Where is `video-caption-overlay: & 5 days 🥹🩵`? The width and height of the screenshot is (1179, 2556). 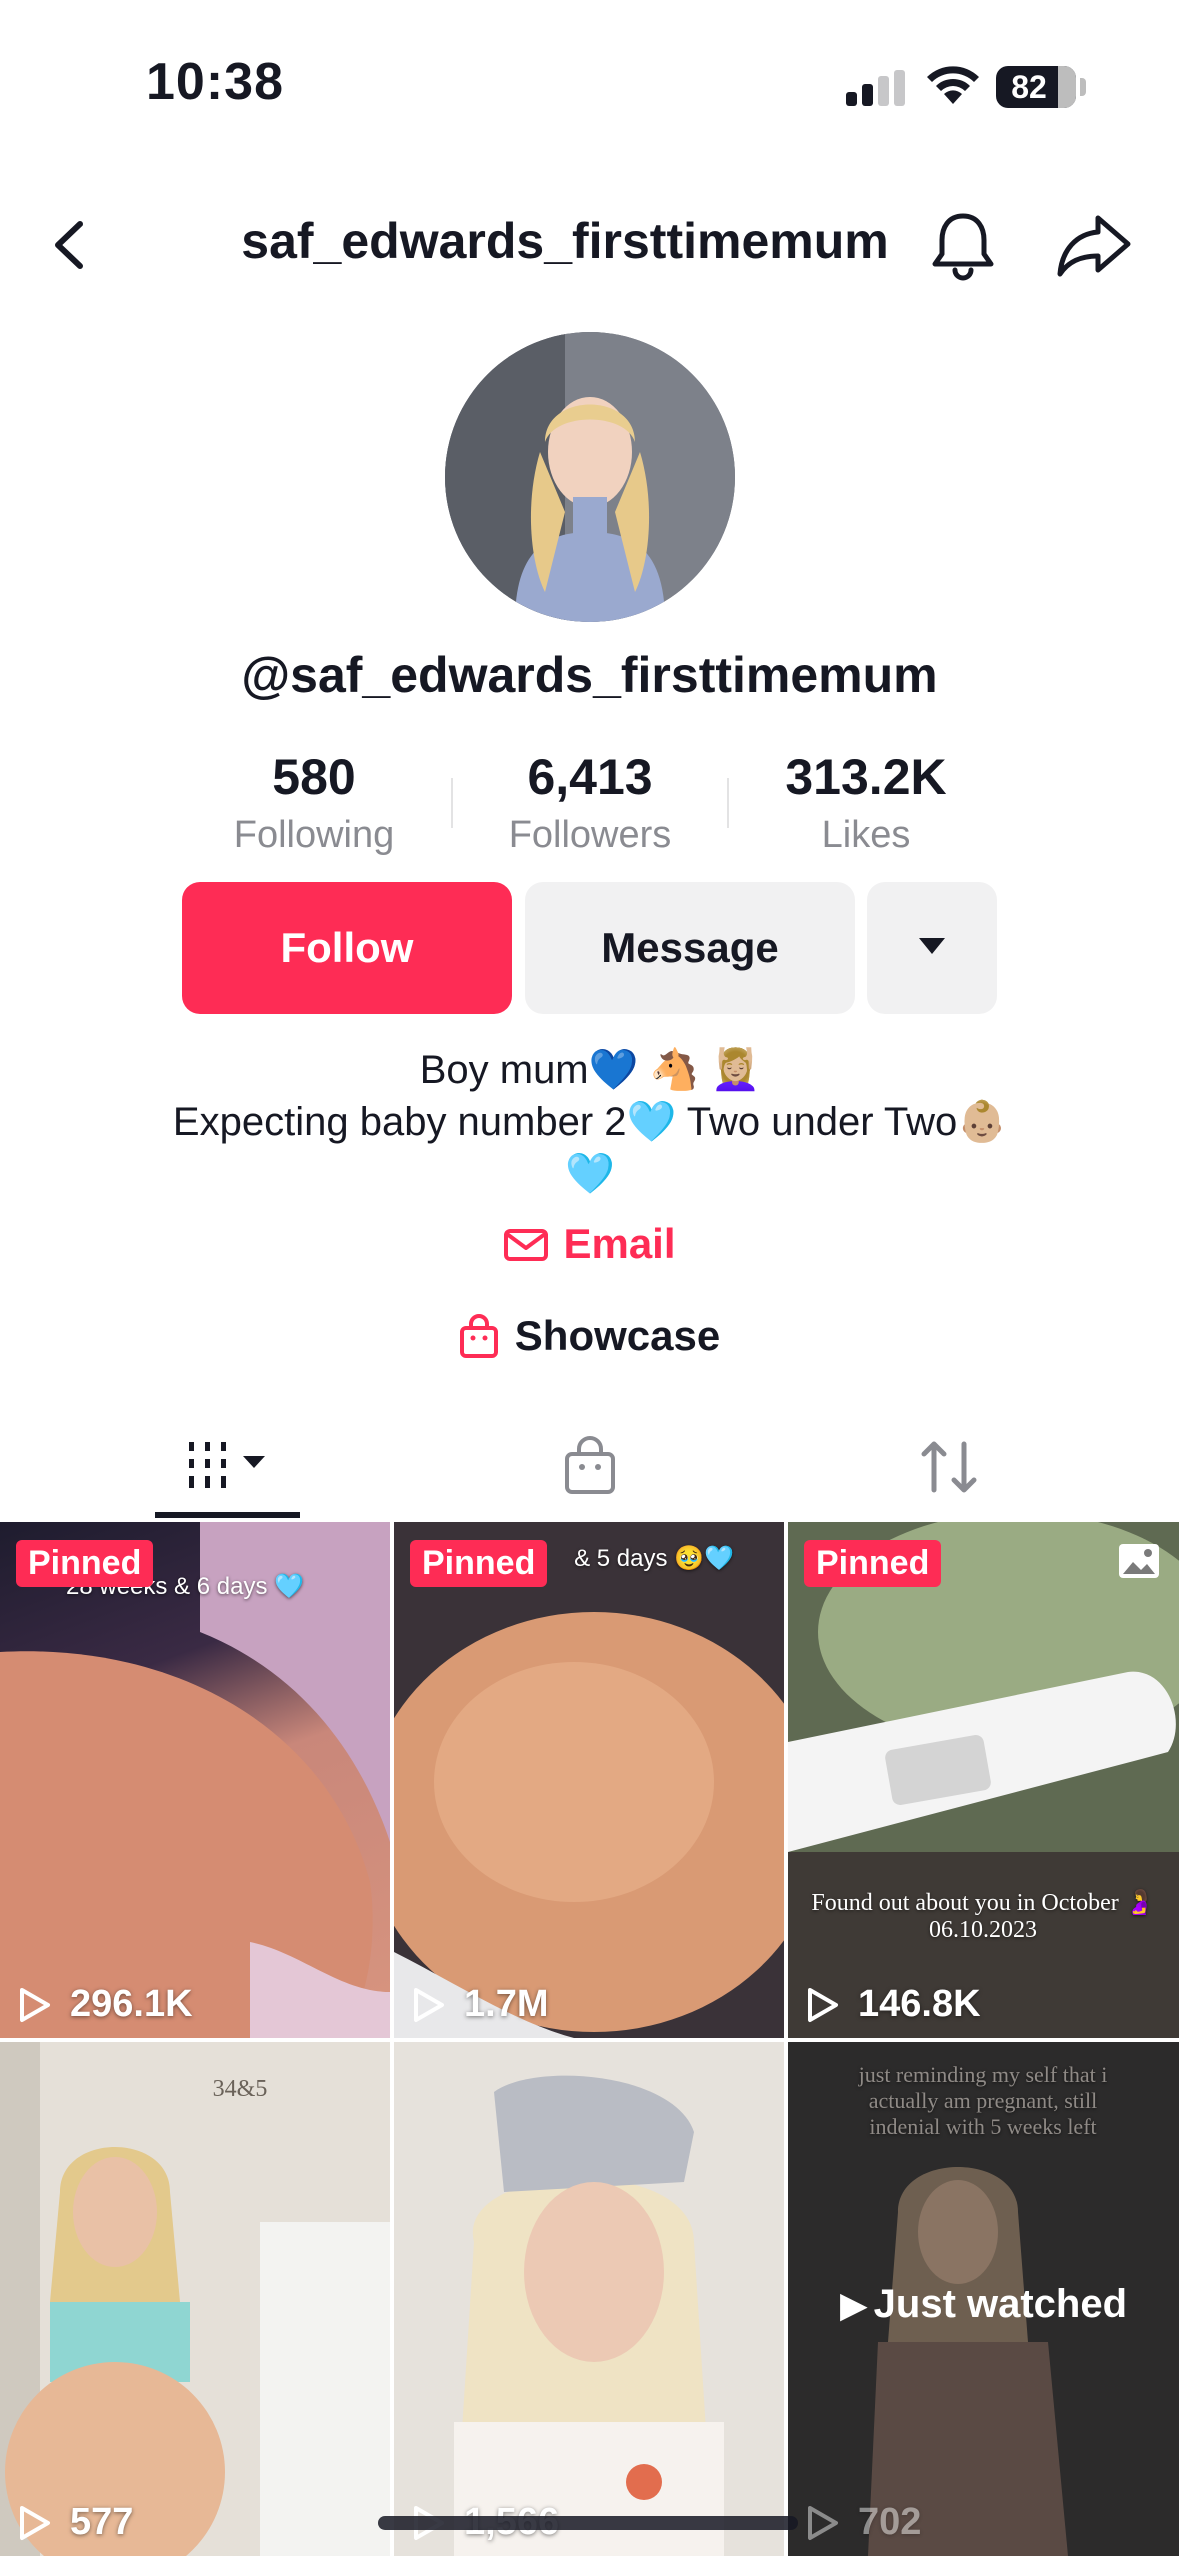 video-caption-overlay: & 5 days 🥹🩵 is located at coordinates (654, 1558).